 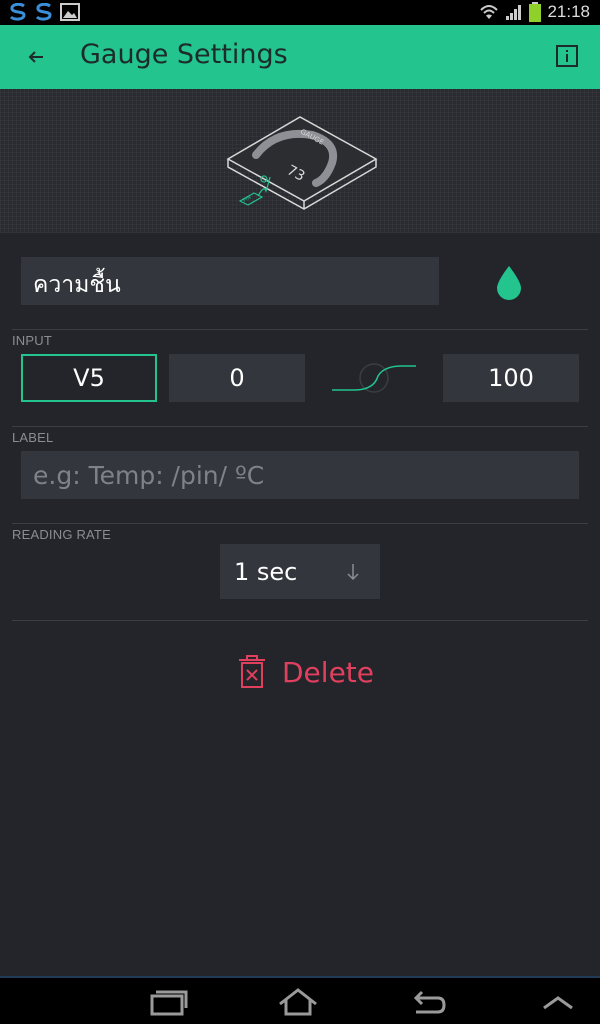 I want to click on image-notification-icon, so click(x=70, y=12).